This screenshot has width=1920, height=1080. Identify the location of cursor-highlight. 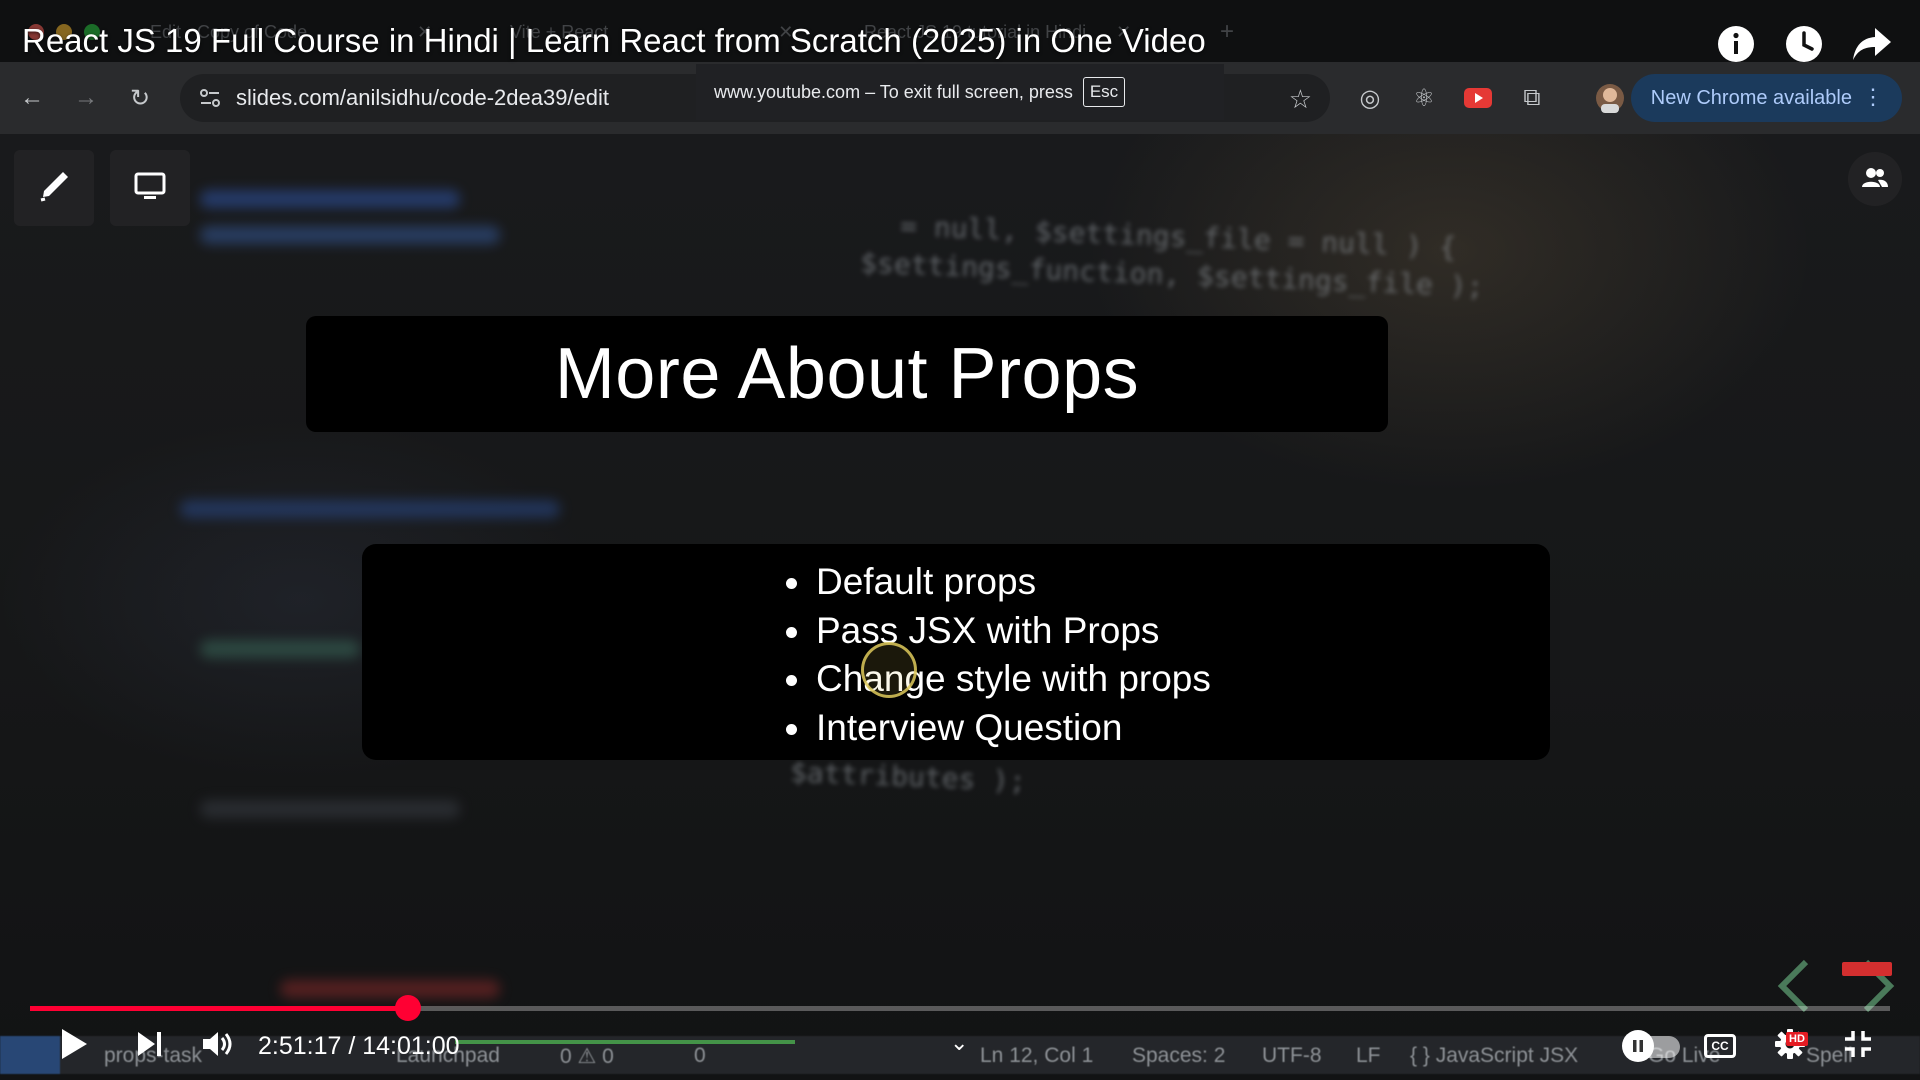
(889, 670).